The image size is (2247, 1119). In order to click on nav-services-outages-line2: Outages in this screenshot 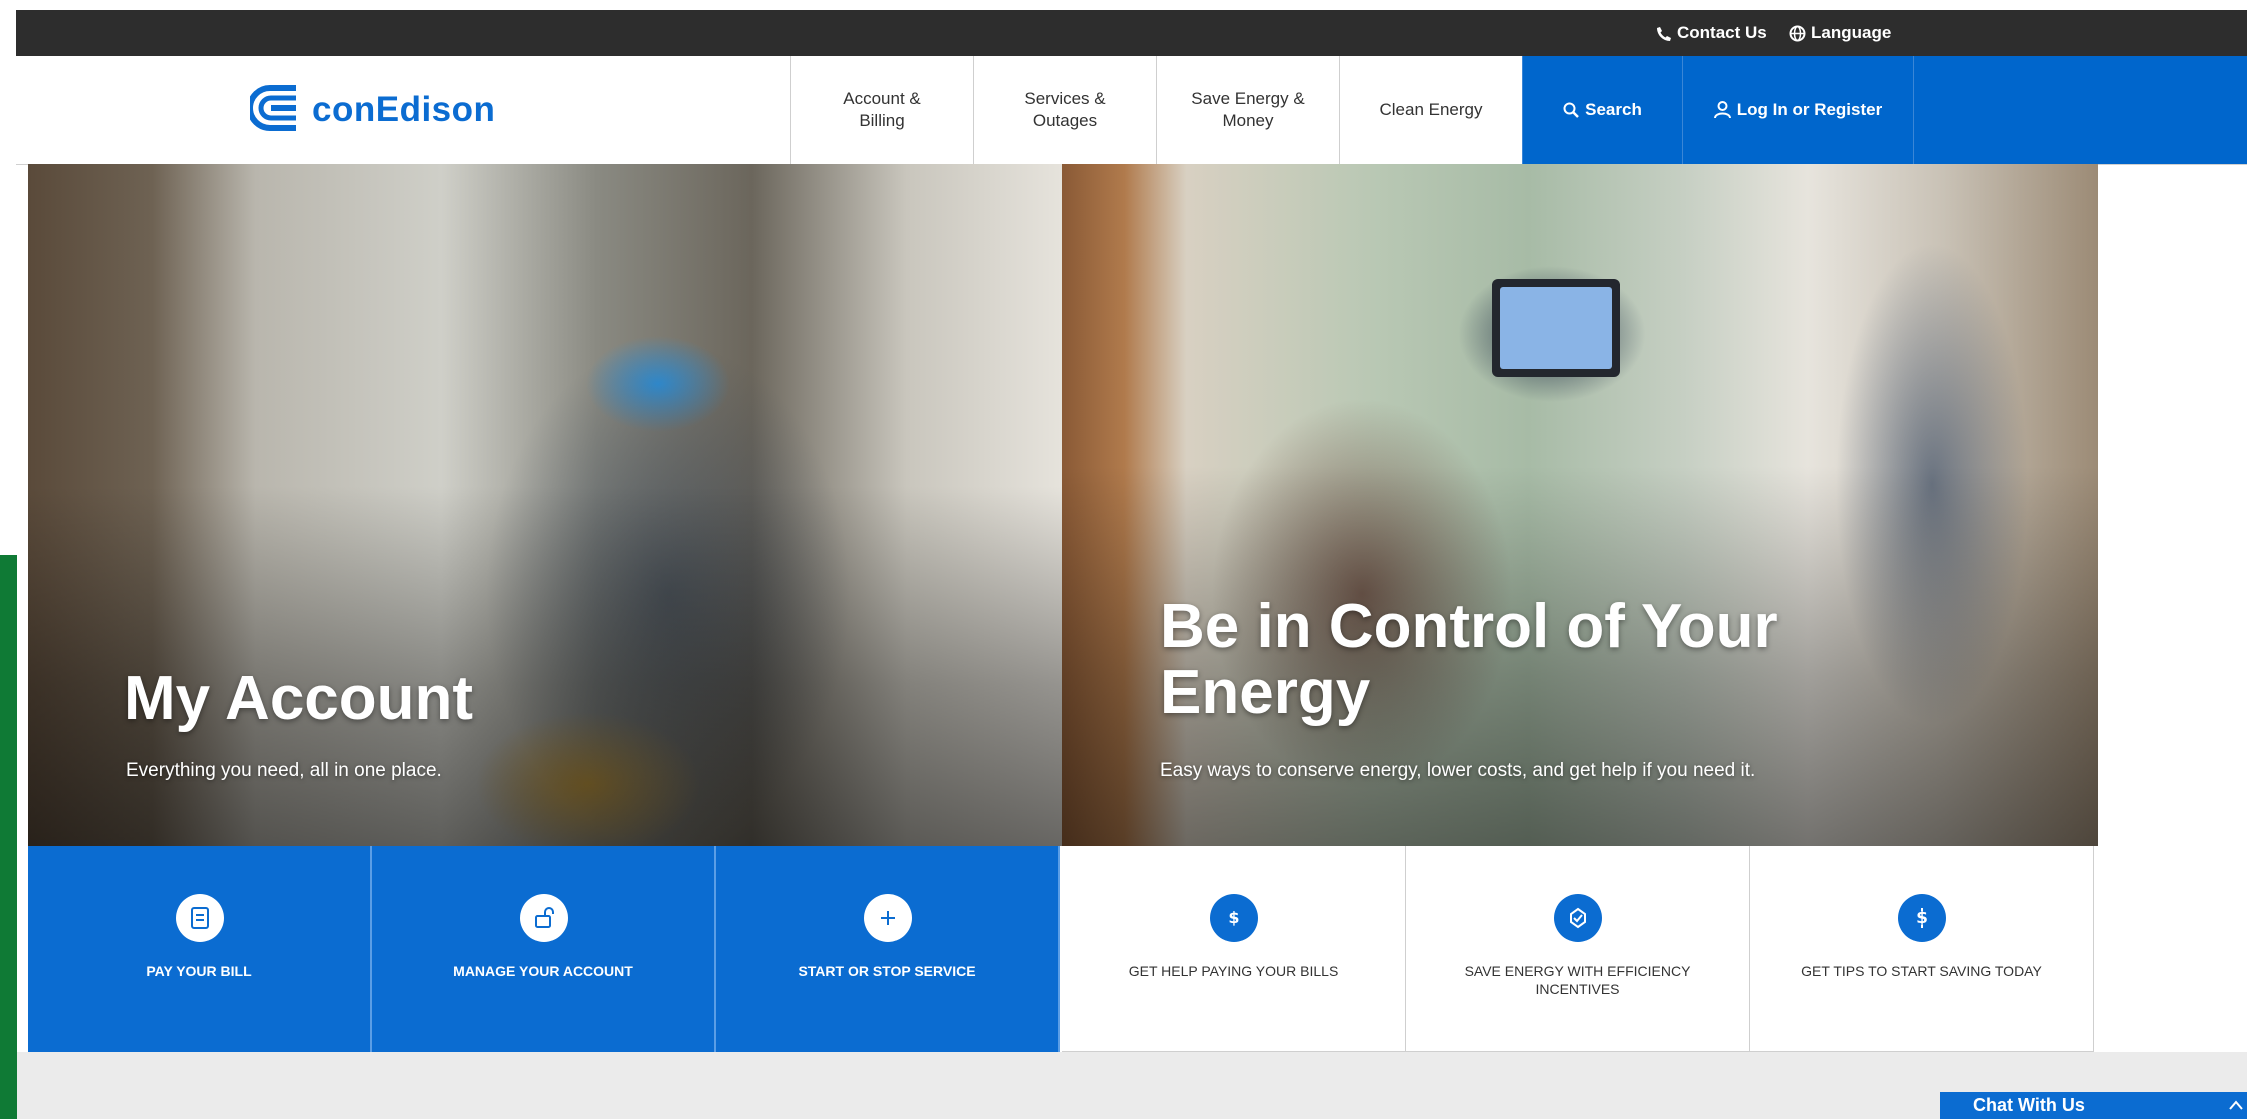, I will do `click(1065, 120)`.